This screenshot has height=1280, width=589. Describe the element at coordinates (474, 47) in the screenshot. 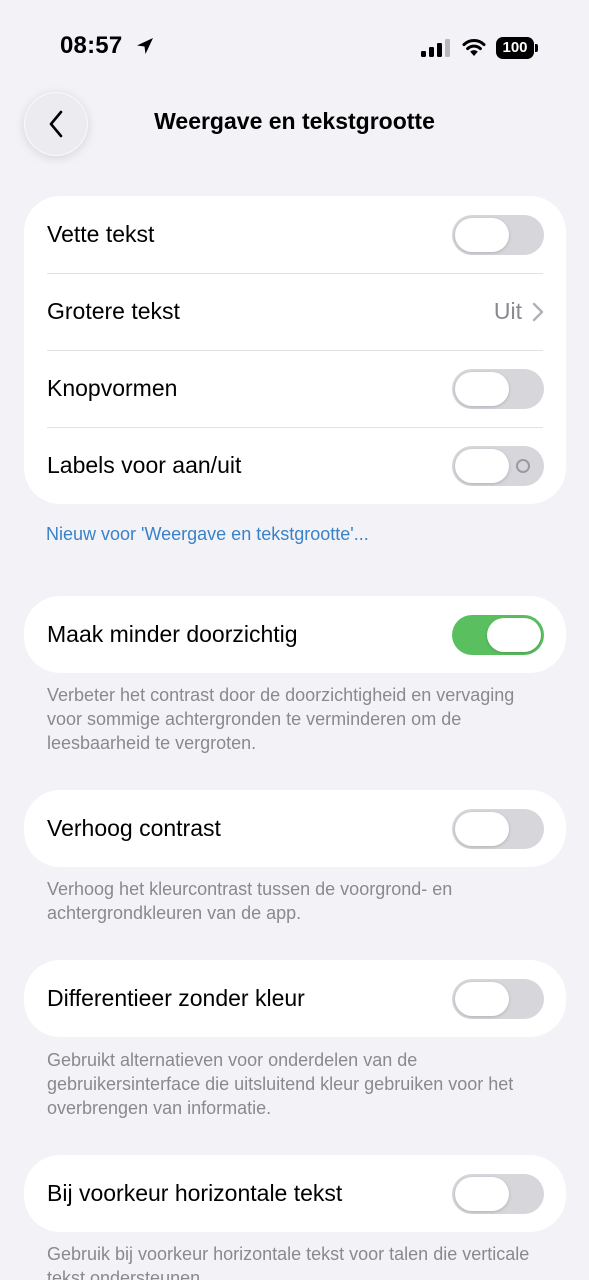

I see `wifi-icon` at that location.